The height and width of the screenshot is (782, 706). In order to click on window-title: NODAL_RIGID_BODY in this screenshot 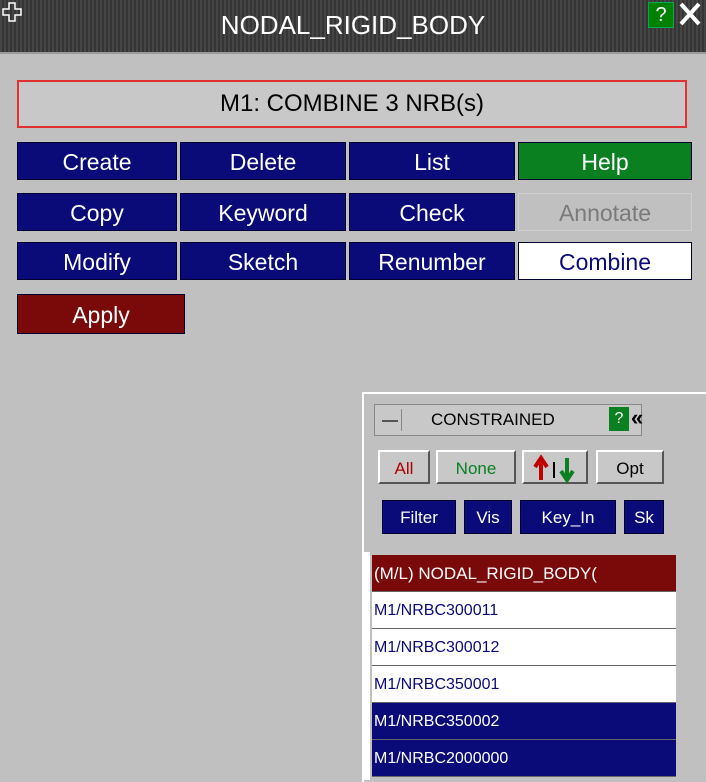, I will do `click(353, 25)`.